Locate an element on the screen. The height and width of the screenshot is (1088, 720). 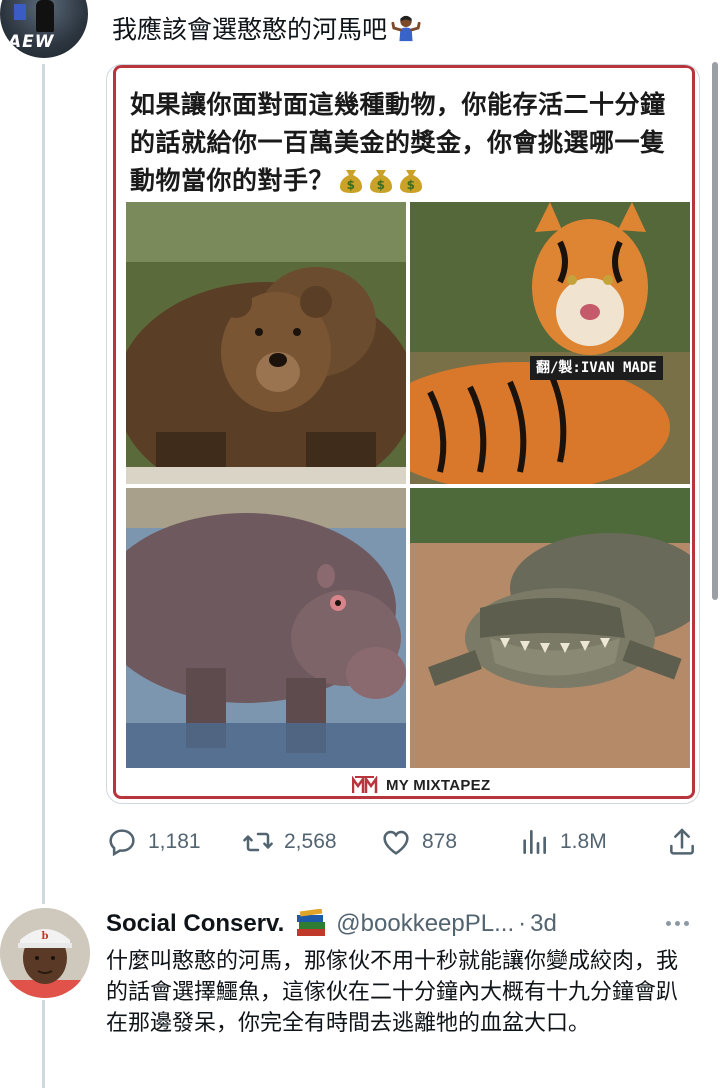
tiger-photo is located at coordinates (550, 343).